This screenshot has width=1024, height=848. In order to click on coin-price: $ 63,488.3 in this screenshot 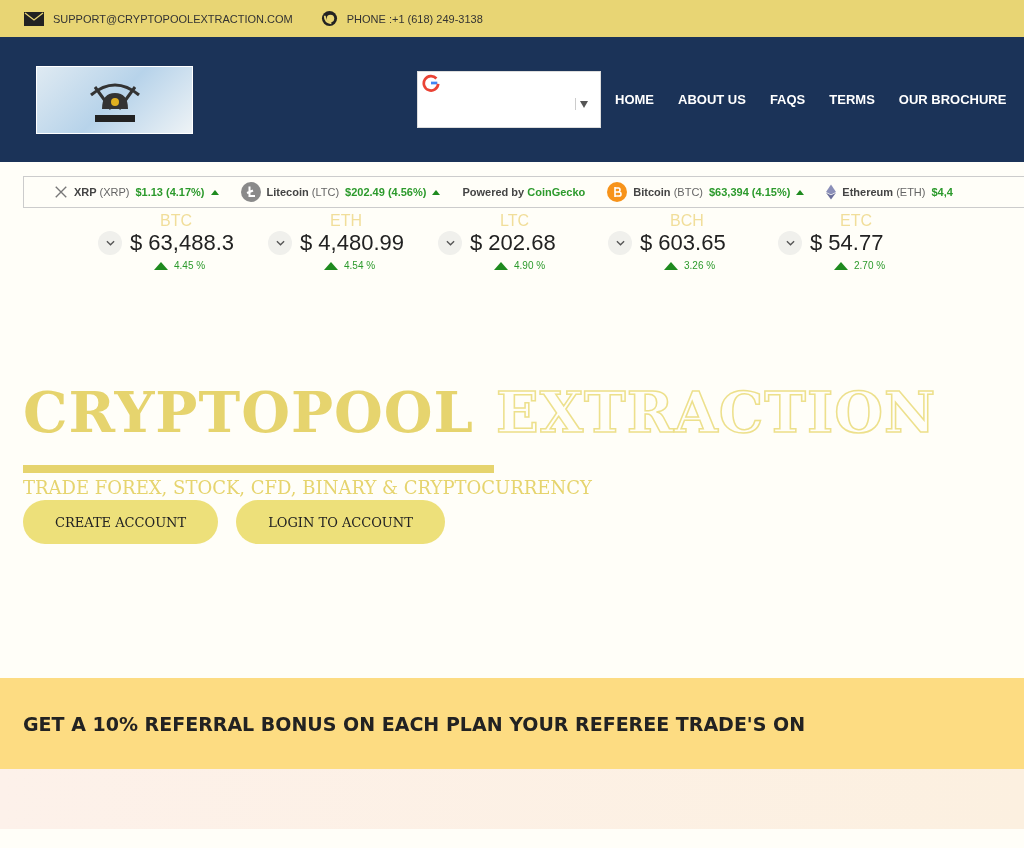, I will do `click(182, 243)`.